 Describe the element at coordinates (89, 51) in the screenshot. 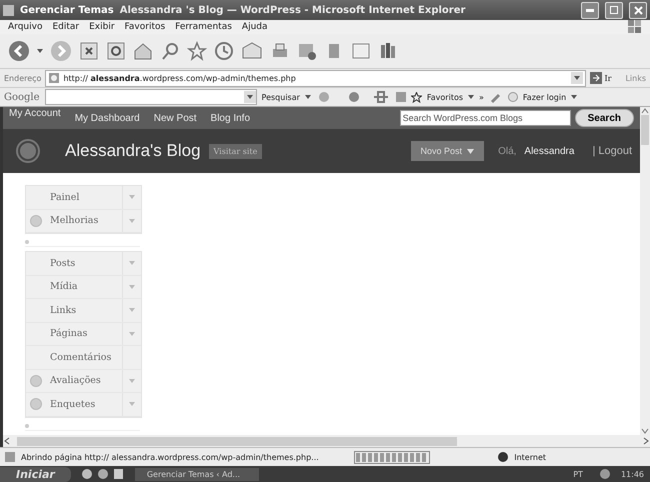

I see `stop-icon` at that location.